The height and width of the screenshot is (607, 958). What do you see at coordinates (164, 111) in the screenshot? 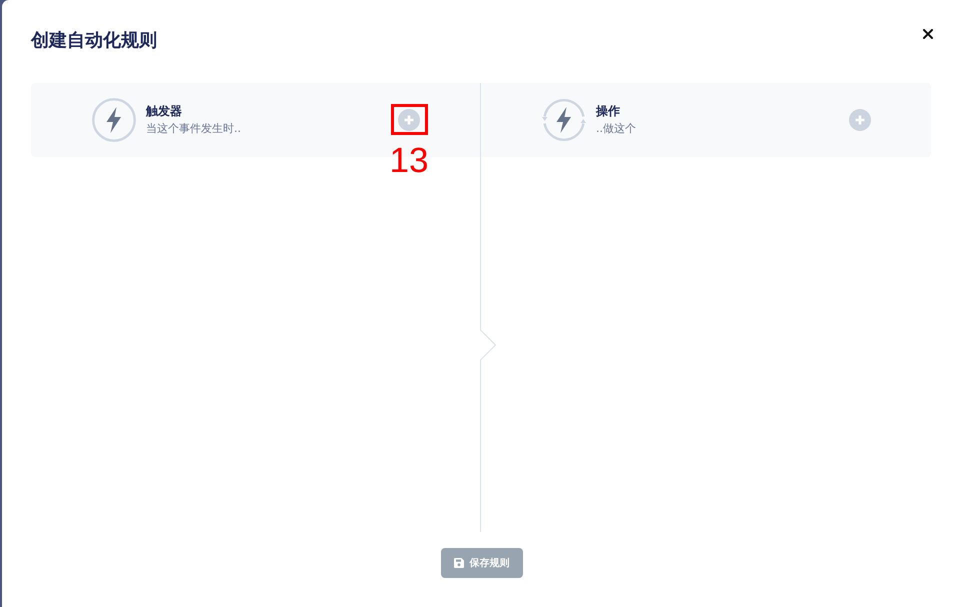
I see `panel-title: 触发器` at bounding box center [164, 111].